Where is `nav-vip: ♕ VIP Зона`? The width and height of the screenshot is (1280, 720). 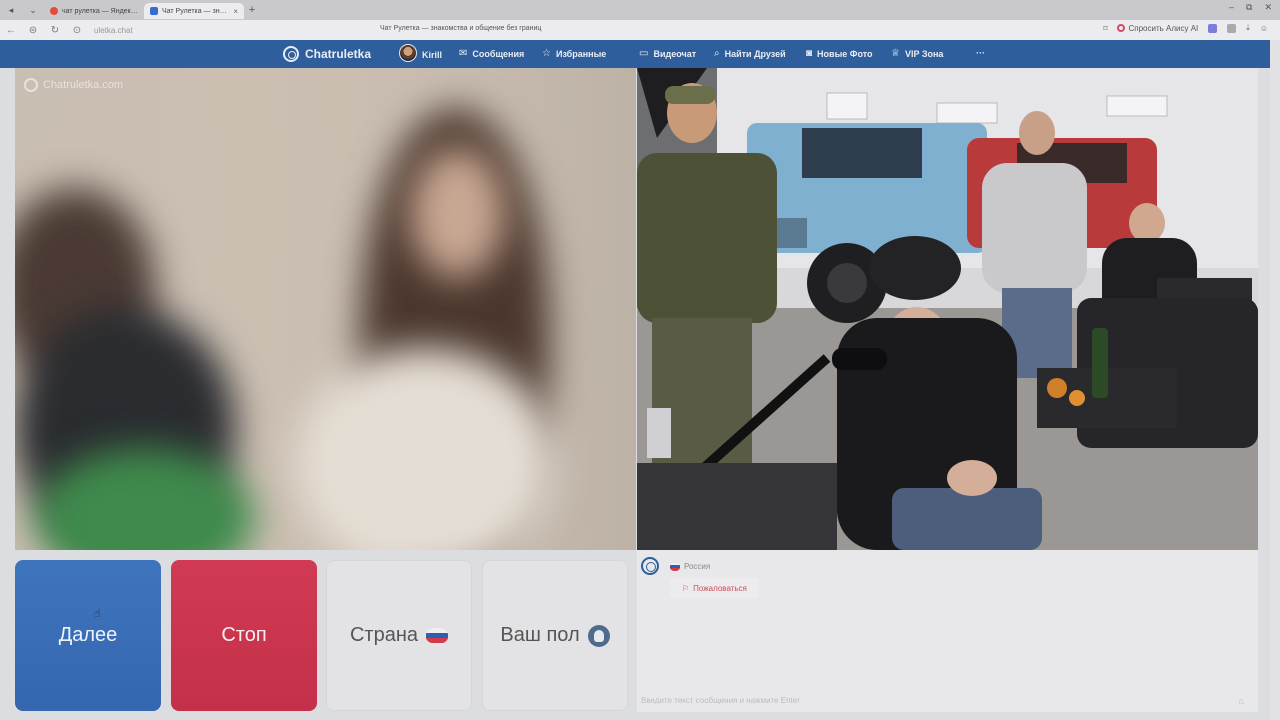 nav-vip: ♕ VIP Зона is located at coordinates (917, 53).